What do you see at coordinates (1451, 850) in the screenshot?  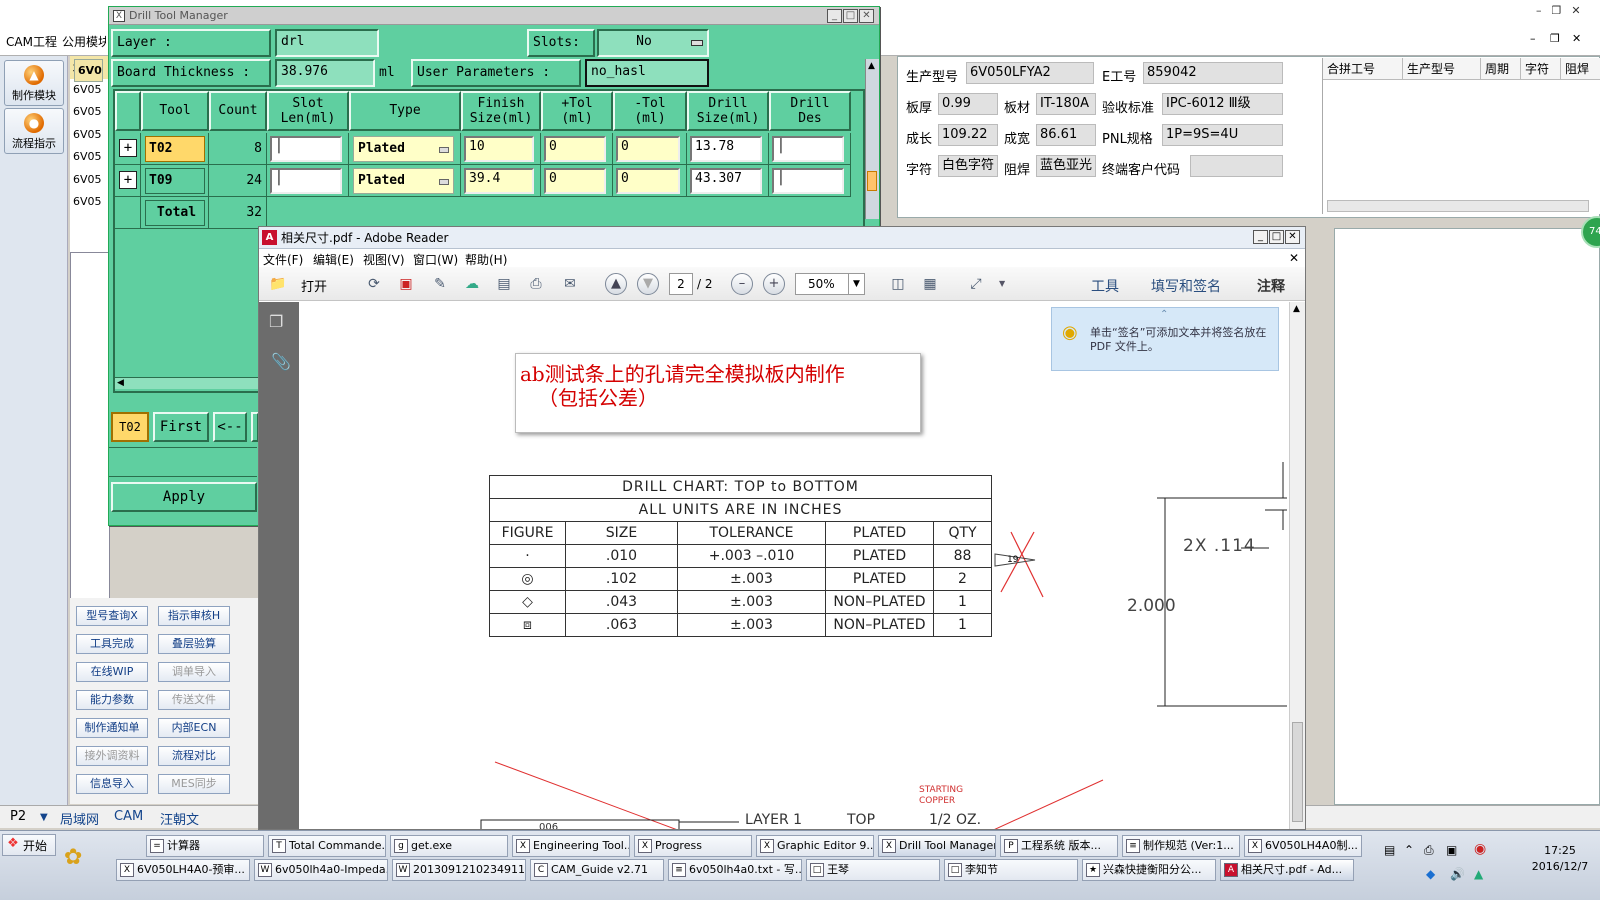 I see `monitor-icon: ▣` at bounding box center [1451, 850].